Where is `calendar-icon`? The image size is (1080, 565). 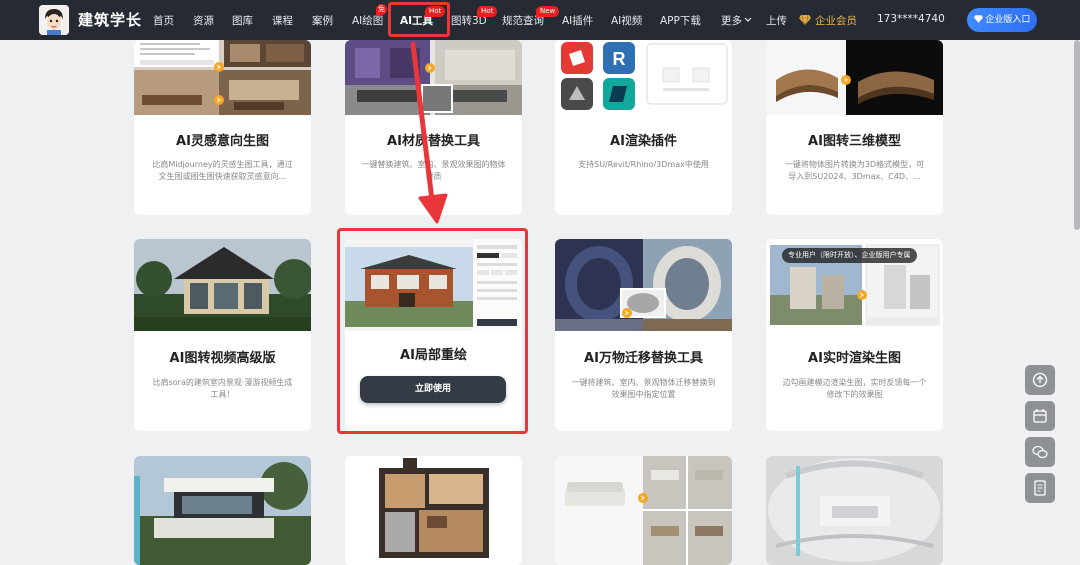
calendar-icon is located at coordinates (1040, 416).